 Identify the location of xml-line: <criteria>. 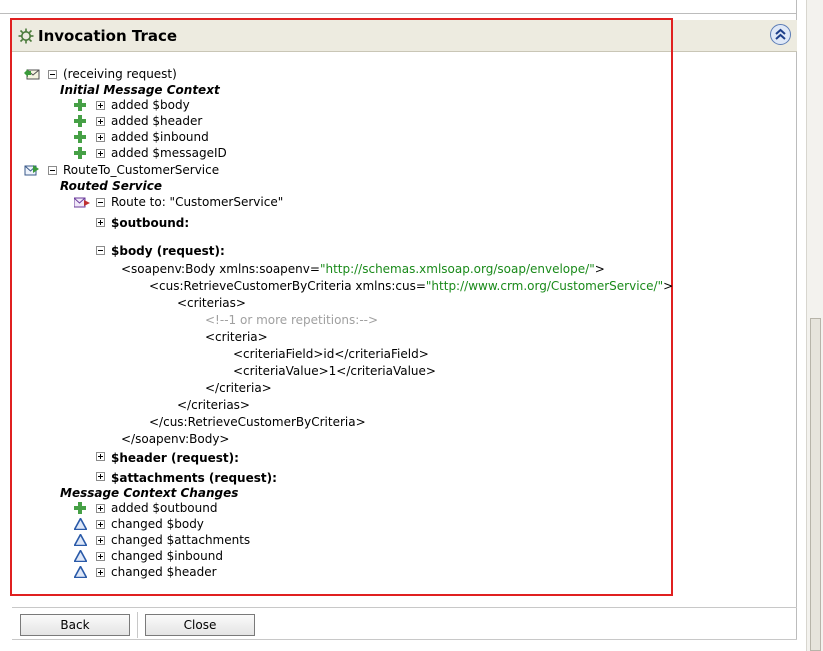
(236, 337).